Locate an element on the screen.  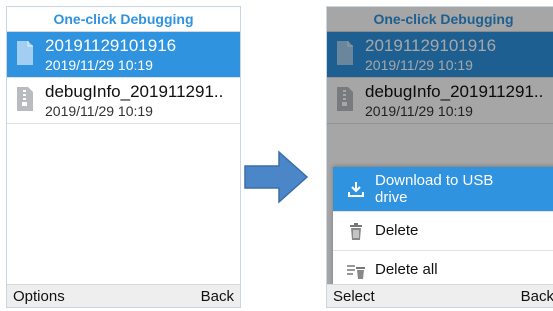
right-arrow-icon is located at coordinates (276, 177).